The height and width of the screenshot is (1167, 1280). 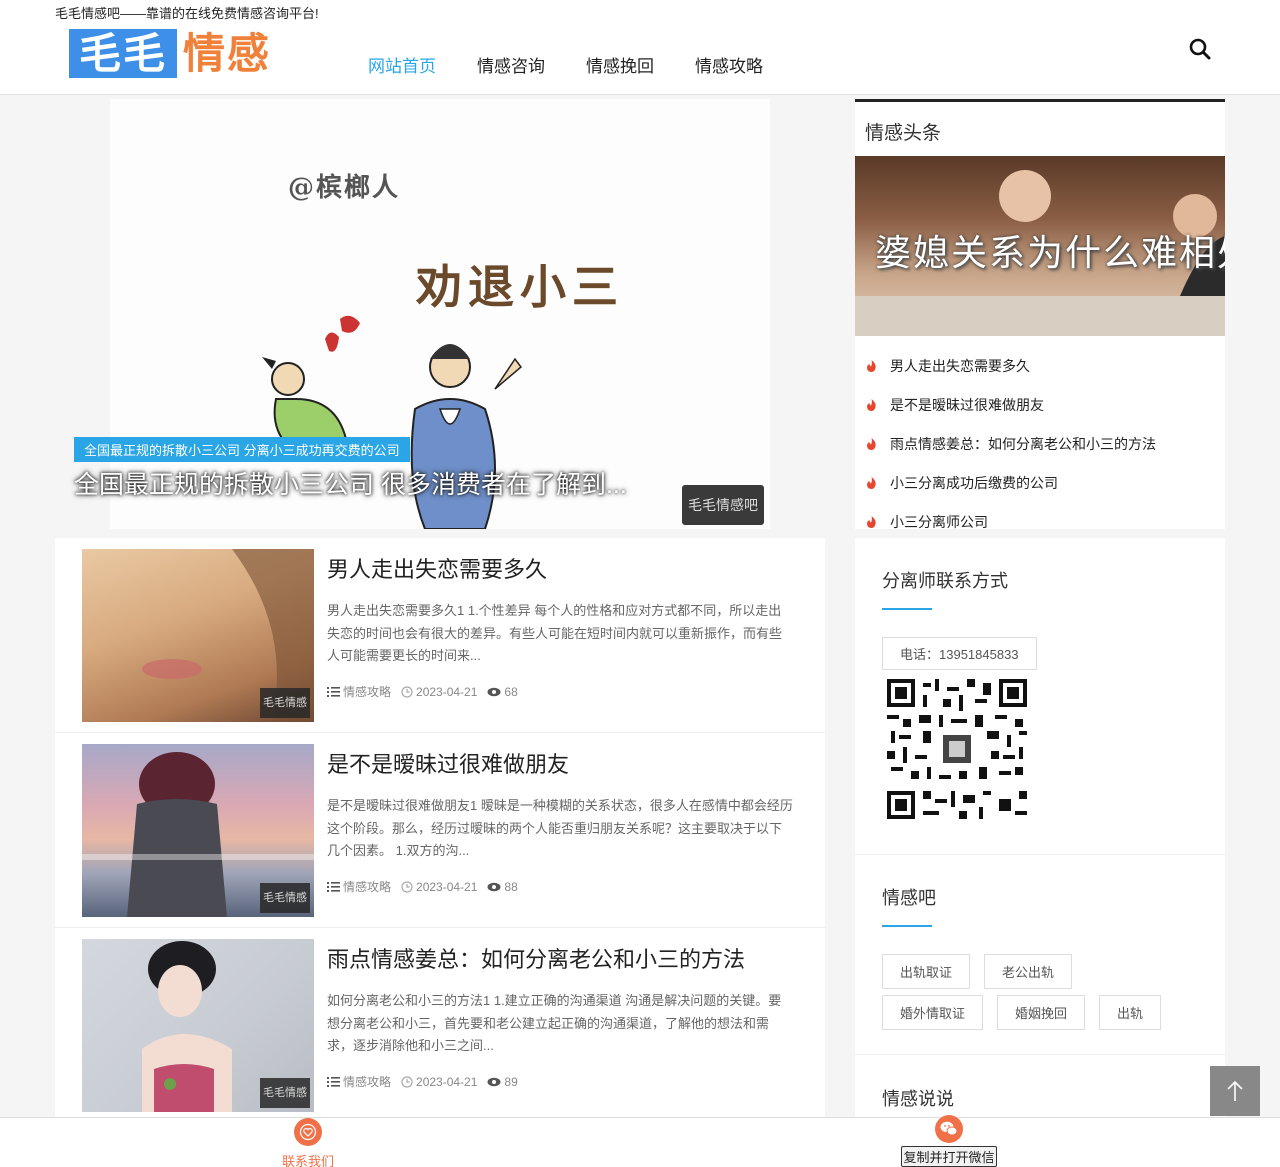 I want to click on contact-us-button: 联系我们, so click(x=308, y=1142).